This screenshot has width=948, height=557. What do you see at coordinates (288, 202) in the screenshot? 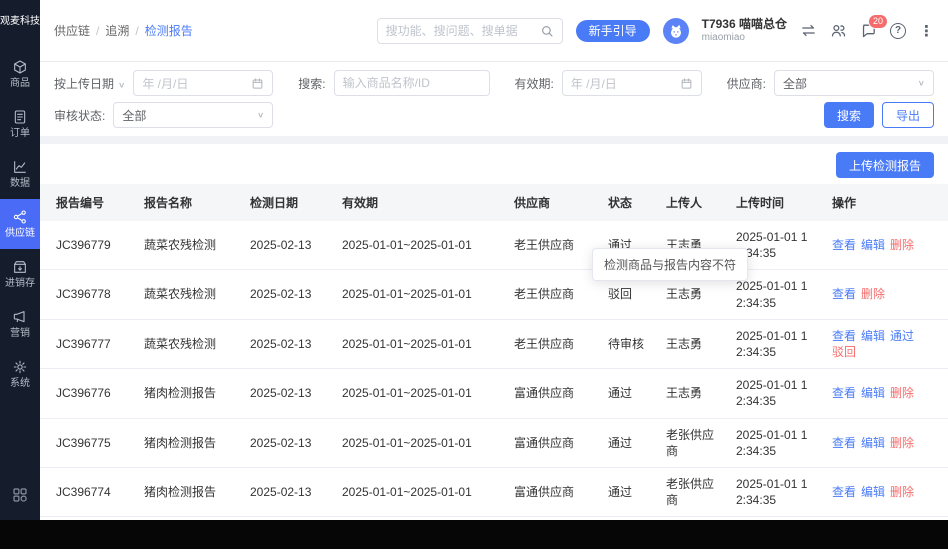
I see `col-test-date: 检测日期` at bounding box center [288, 202].